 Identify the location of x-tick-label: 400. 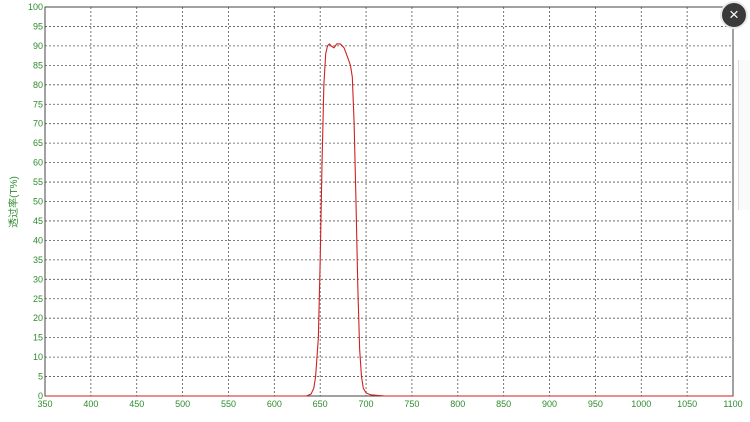
(90, 404).